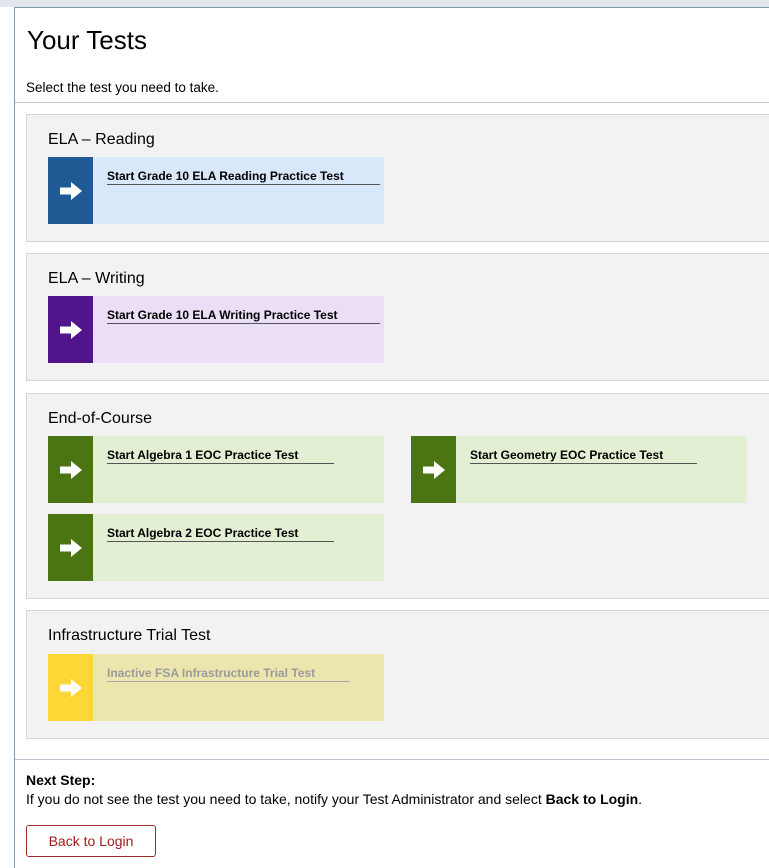  I want to click on page-title: Your Tests, so click(87, 40).